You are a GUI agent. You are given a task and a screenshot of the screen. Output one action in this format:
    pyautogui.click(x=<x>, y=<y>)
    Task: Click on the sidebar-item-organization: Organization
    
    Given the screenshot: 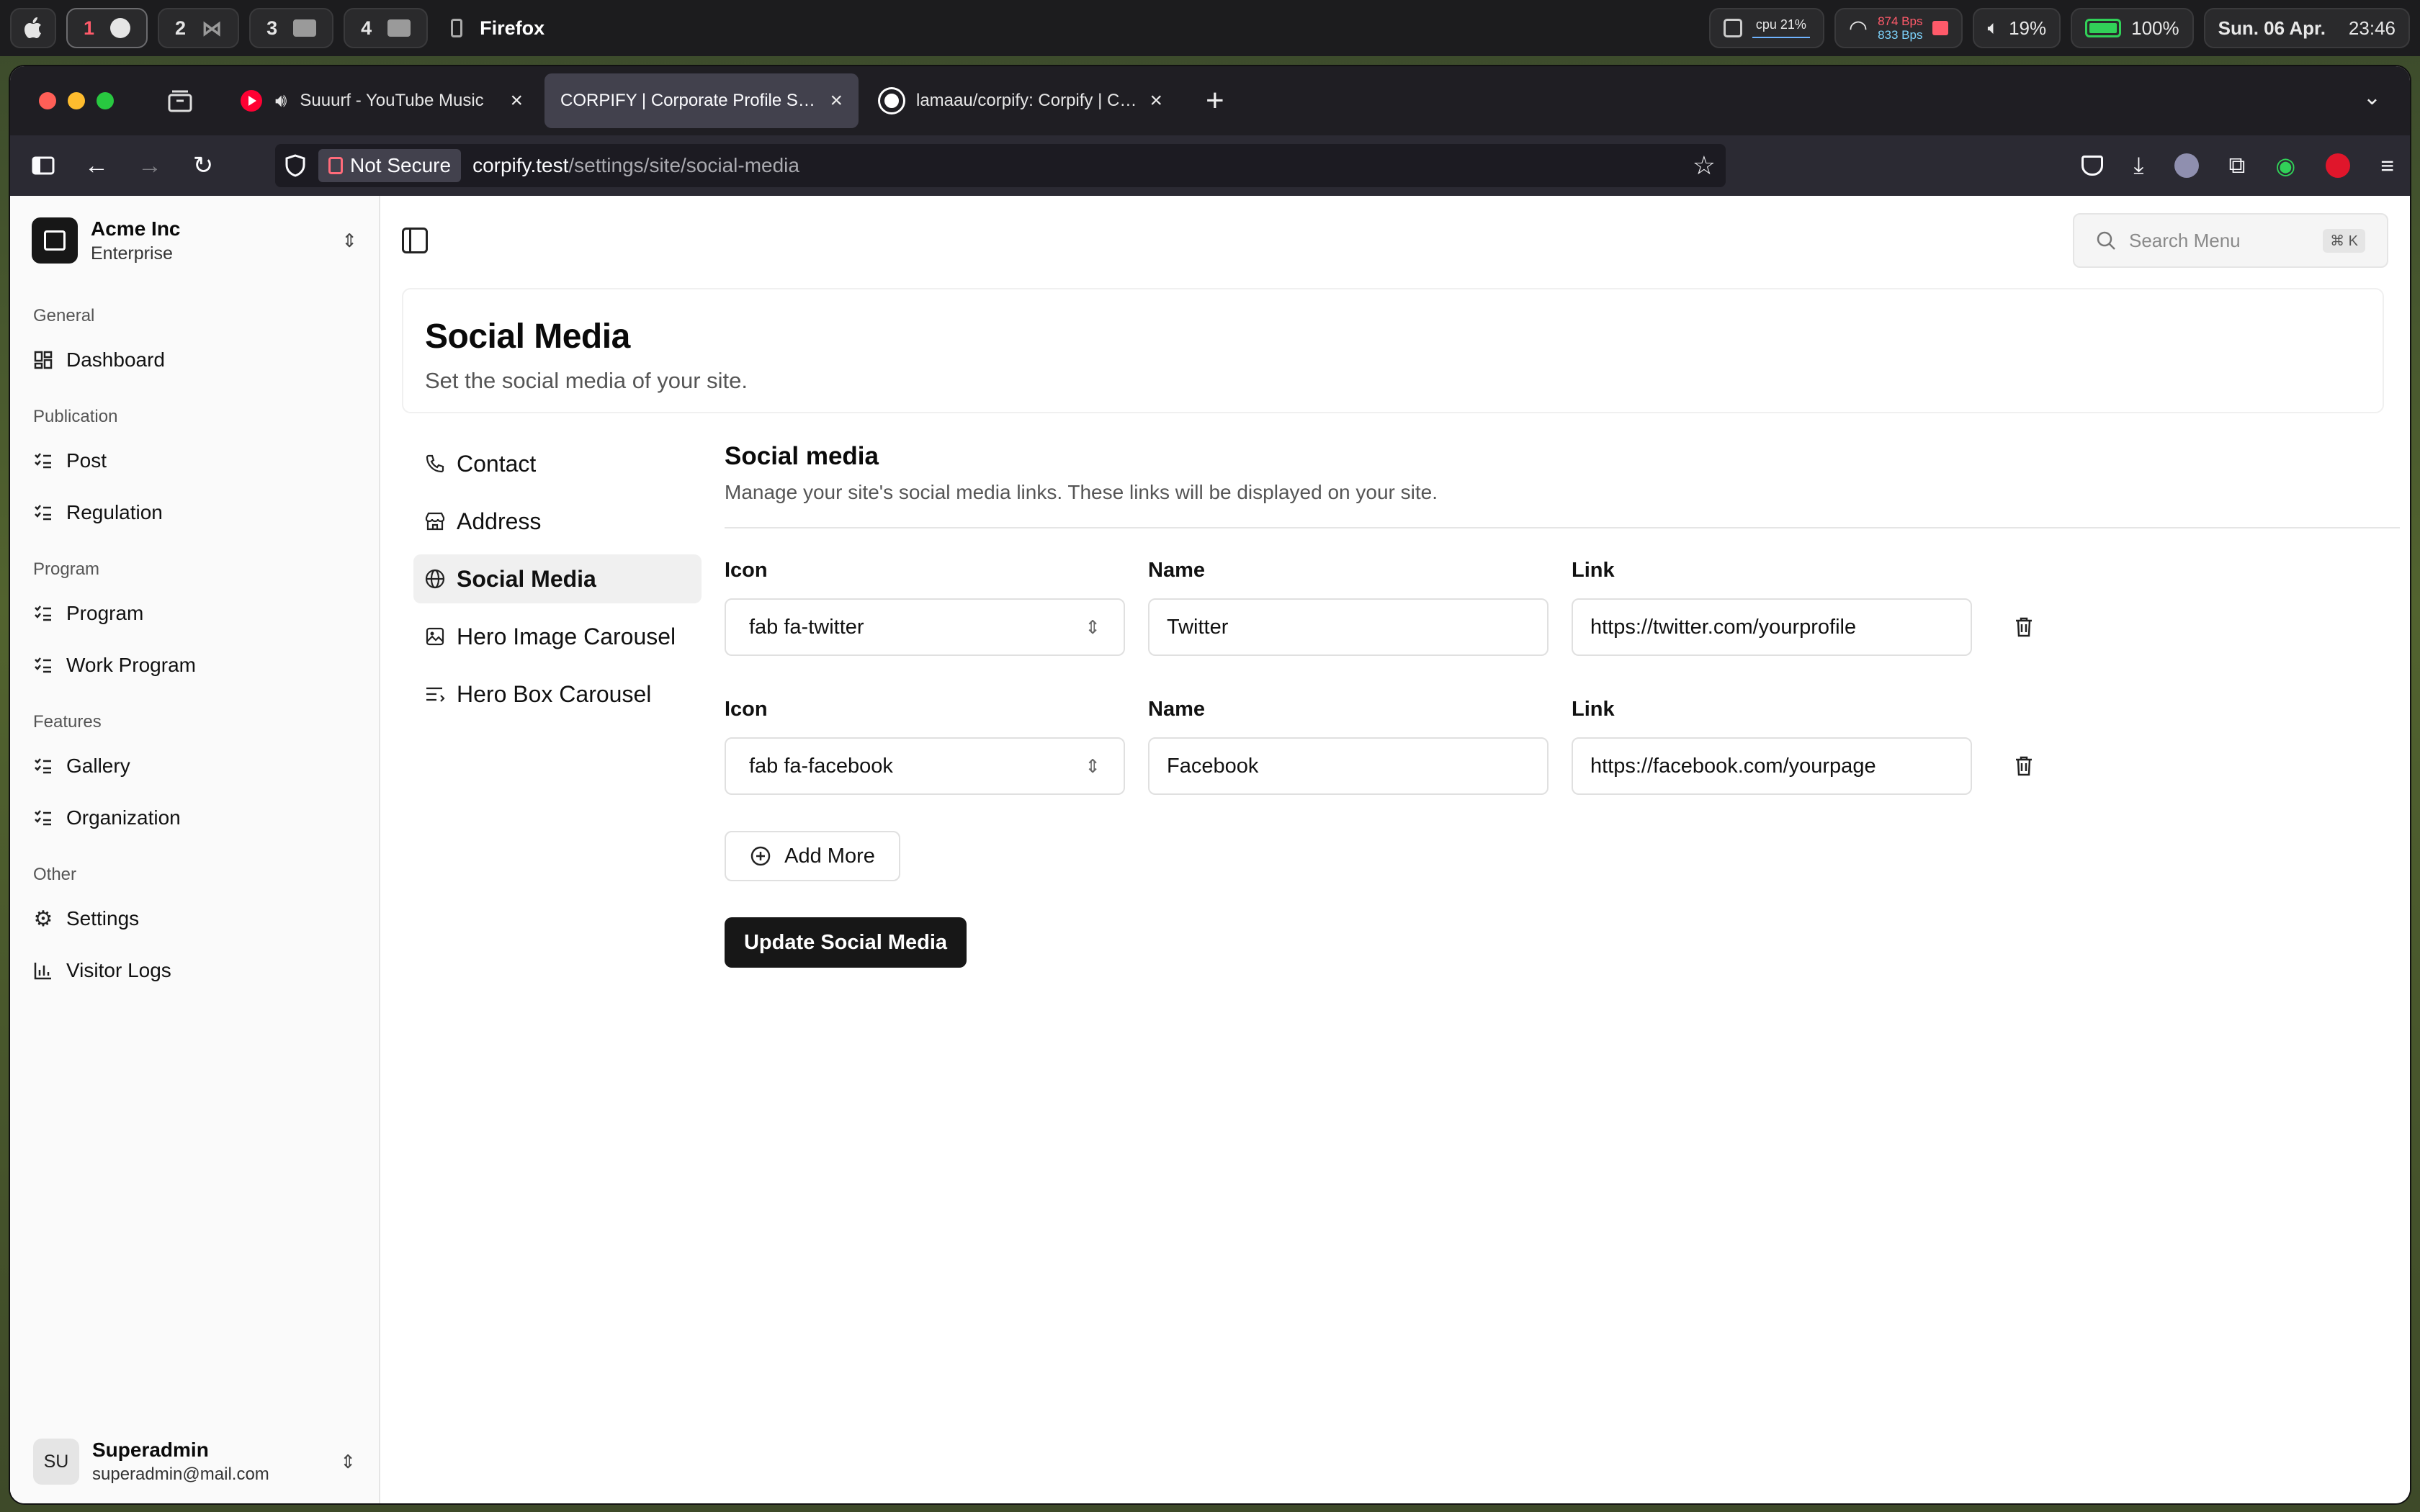 What is the action you would take?
    pyautogui.click(x=194, y=818)
    